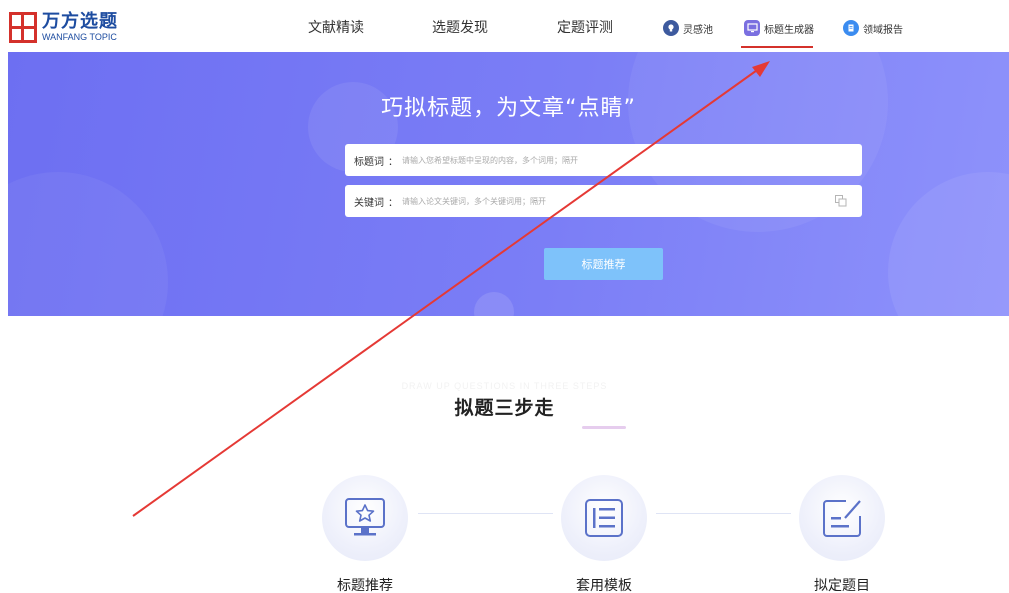 Image resolution: width=1009 pixels, height=593 pixels. What do you see at coordinates (369, 162) in the screenshot?
I see `field-label: 标题词` at bounding box center [369, 162].